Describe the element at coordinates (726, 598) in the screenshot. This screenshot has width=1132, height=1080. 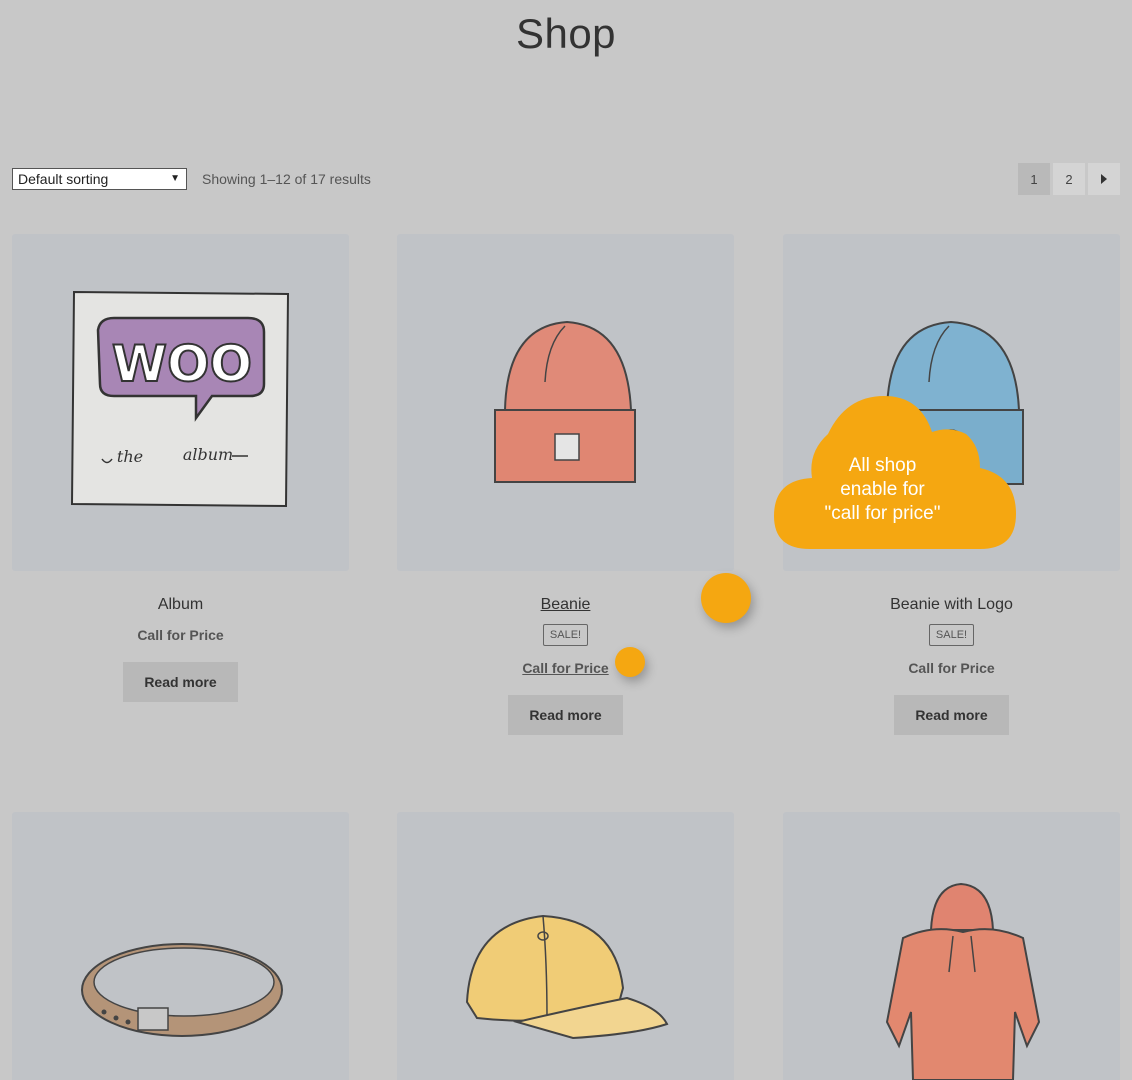
I see `annotation-dot-large` at that location.